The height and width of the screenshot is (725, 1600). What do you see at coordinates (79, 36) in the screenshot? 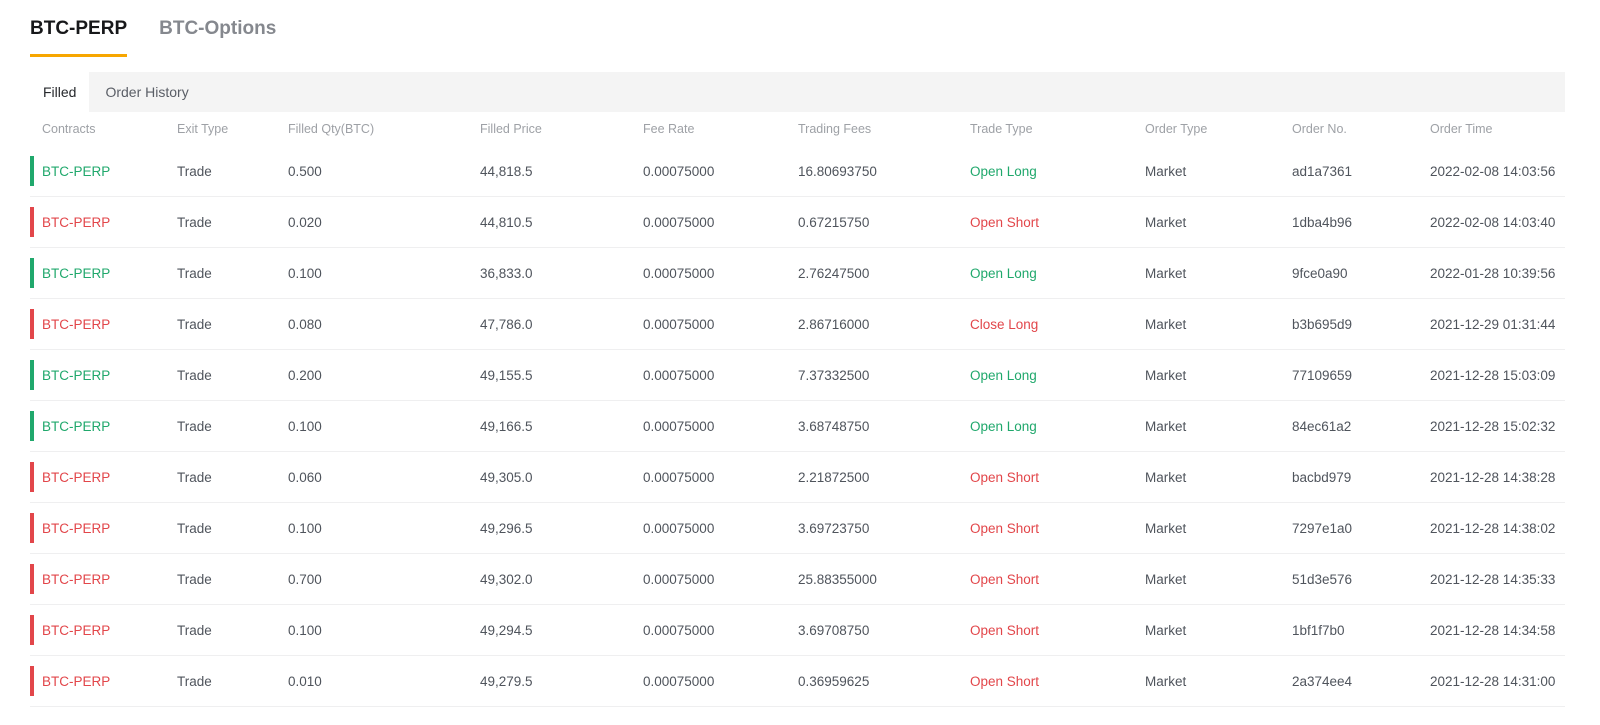
I see `tab-btc-perp: BTC-PERP` at bounding box center [79, 36].